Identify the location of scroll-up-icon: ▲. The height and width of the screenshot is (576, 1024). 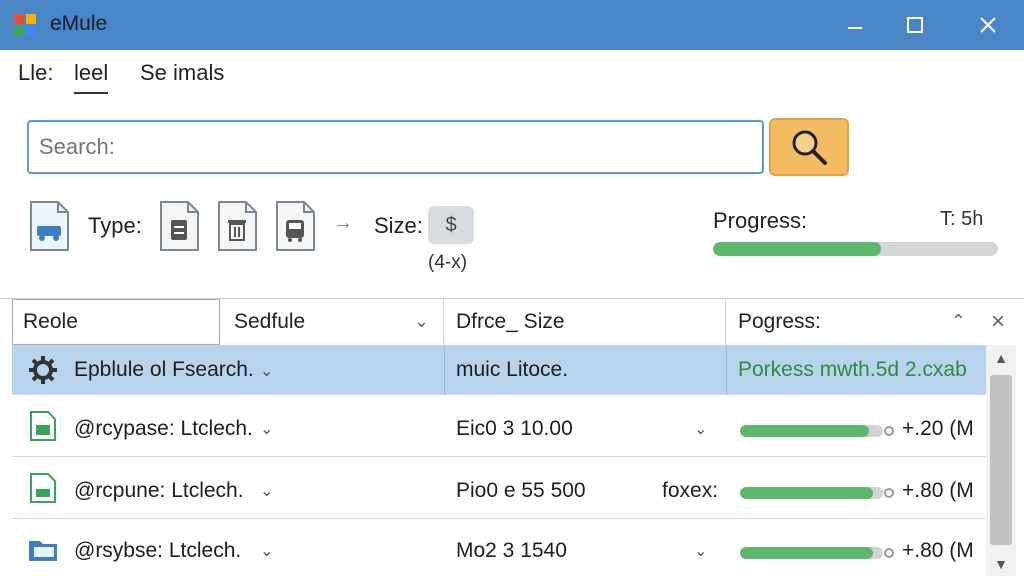
(1001, 358).